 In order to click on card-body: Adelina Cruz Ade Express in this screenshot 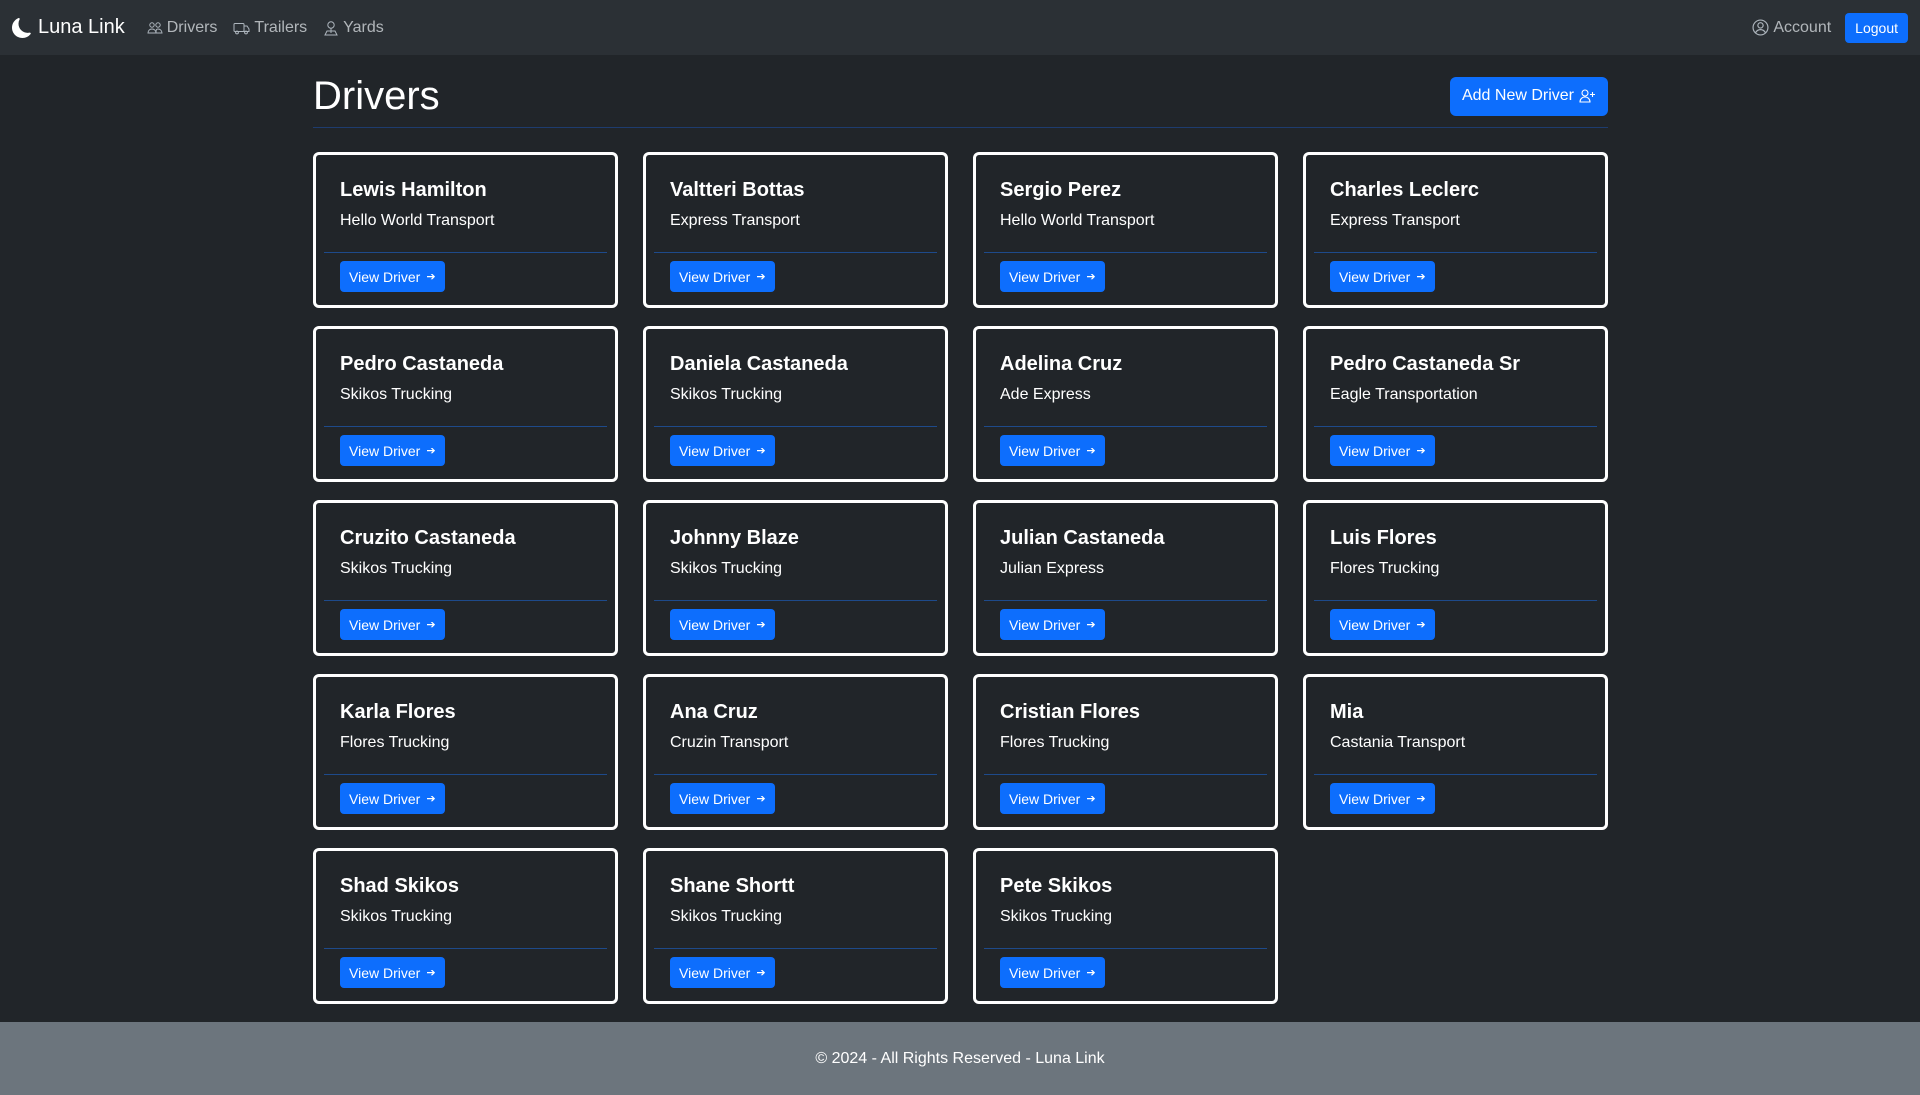, I will do `click(1125, 378)`.